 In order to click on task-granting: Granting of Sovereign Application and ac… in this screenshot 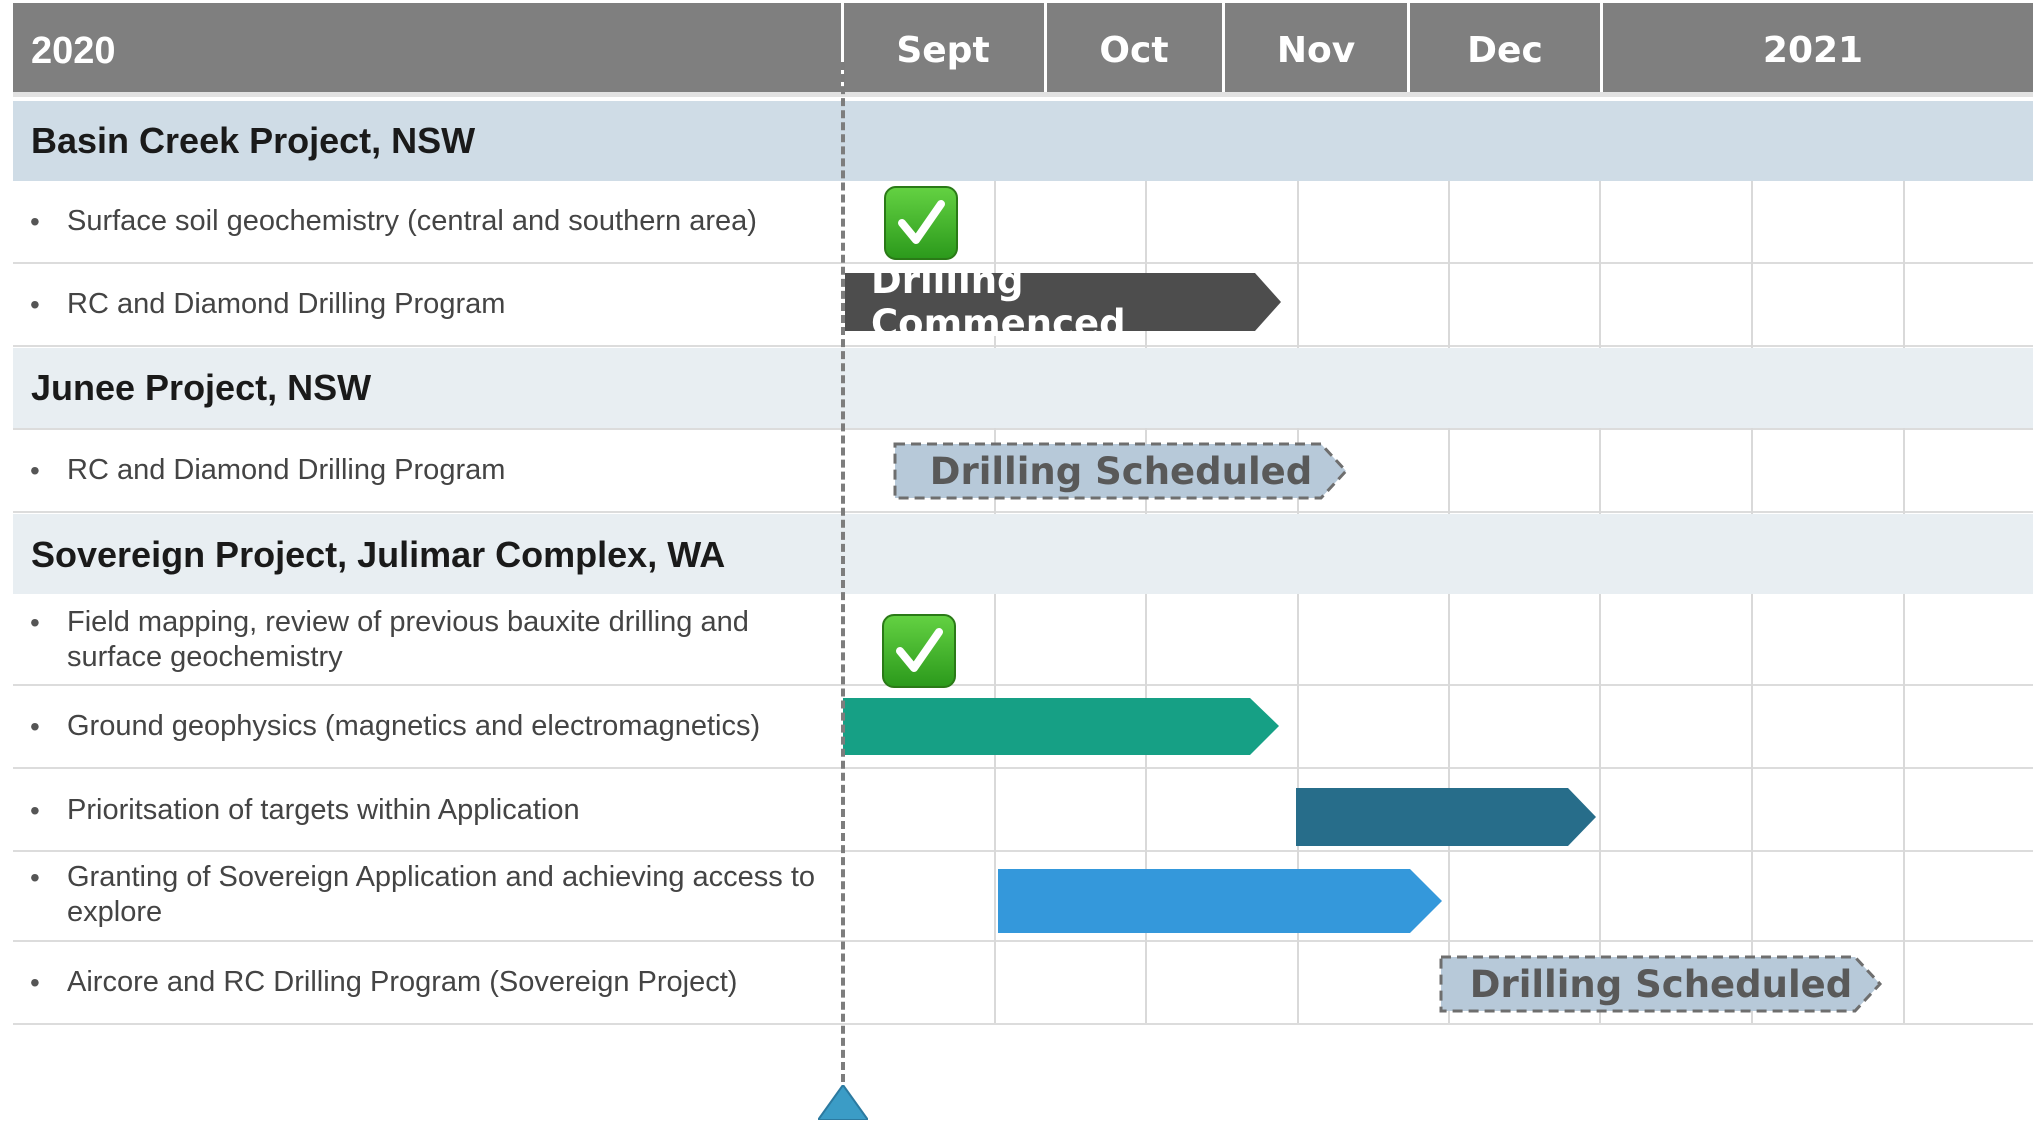, I will do `click(441, 894)`.